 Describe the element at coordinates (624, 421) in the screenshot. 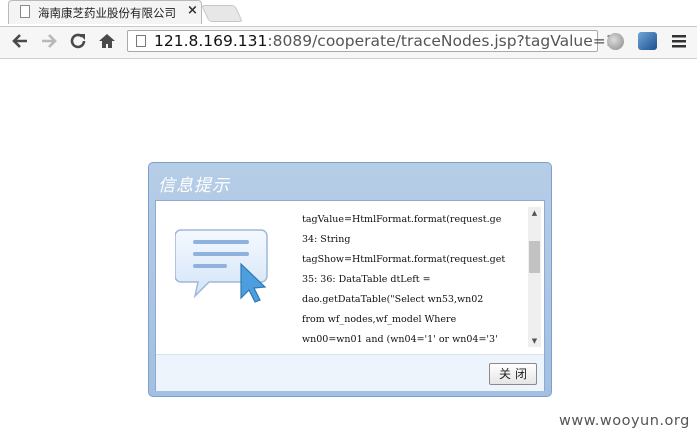

I see `watermark: www.wooyun.org` at that location.